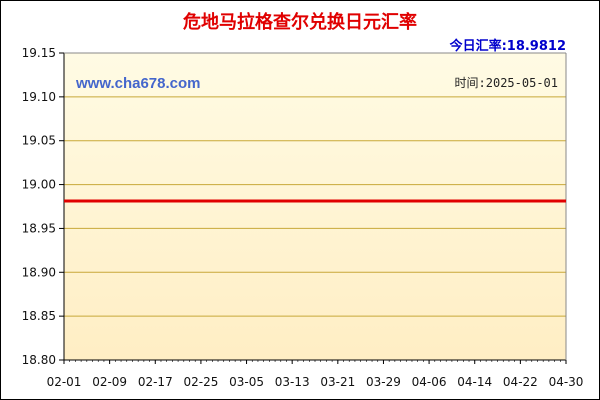  What do you see at coordinates (246, 382) in the screenshot?
I see `x-tick-label: 03-05` at bounding box center [246, 382].